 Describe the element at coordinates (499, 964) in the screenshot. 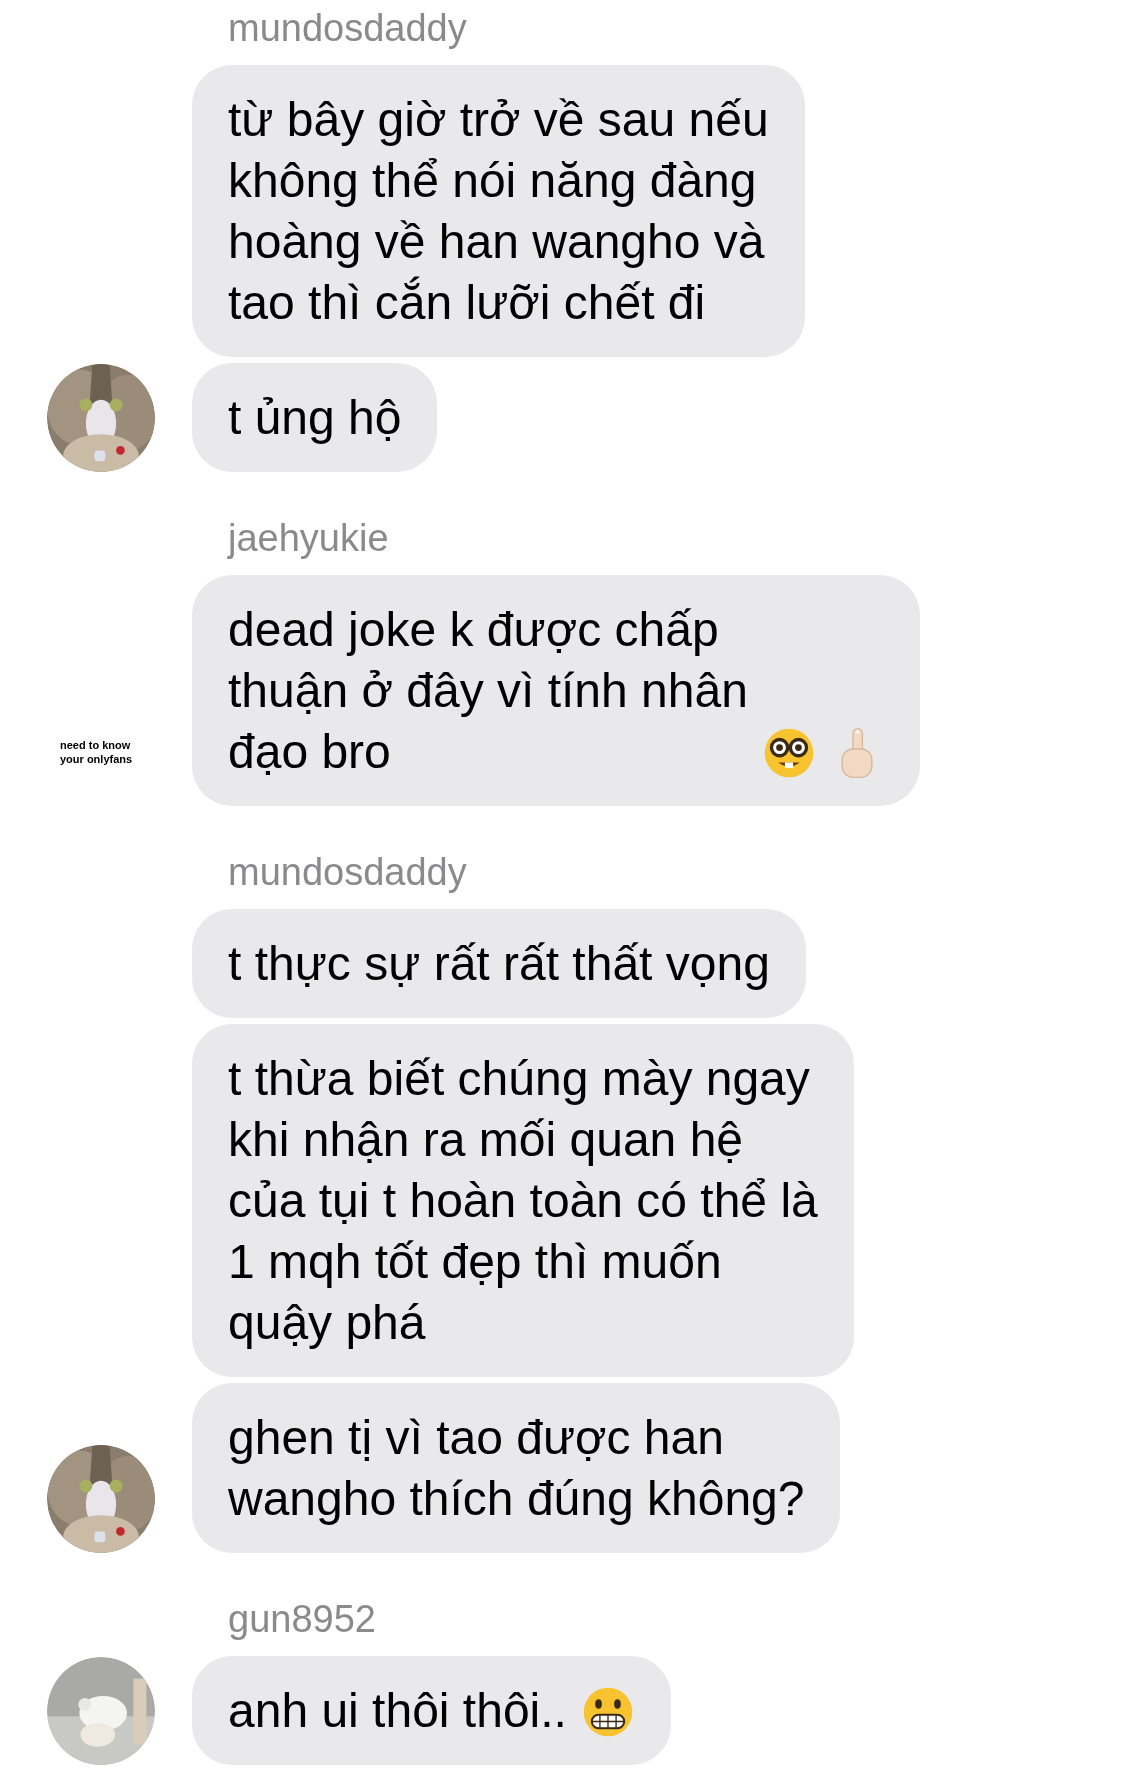

I see `message-text: t thực sự rất rất thất vọng` at that location.